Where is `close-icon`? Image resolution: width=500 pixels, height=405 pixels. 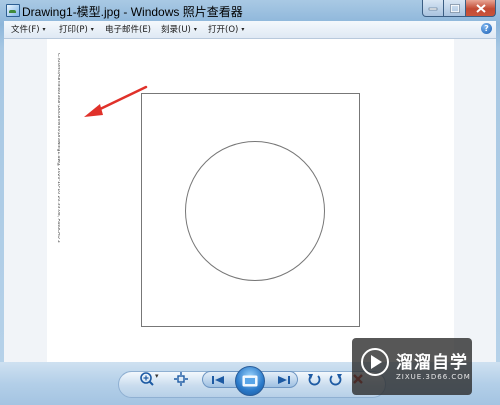
close-icon is located at coordinates (480, 8).